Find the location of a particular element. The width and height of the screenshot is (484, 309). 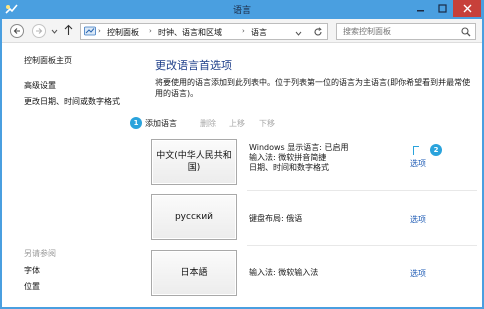

add-language-button: 添加语言 is located at coordinates (161, 123).